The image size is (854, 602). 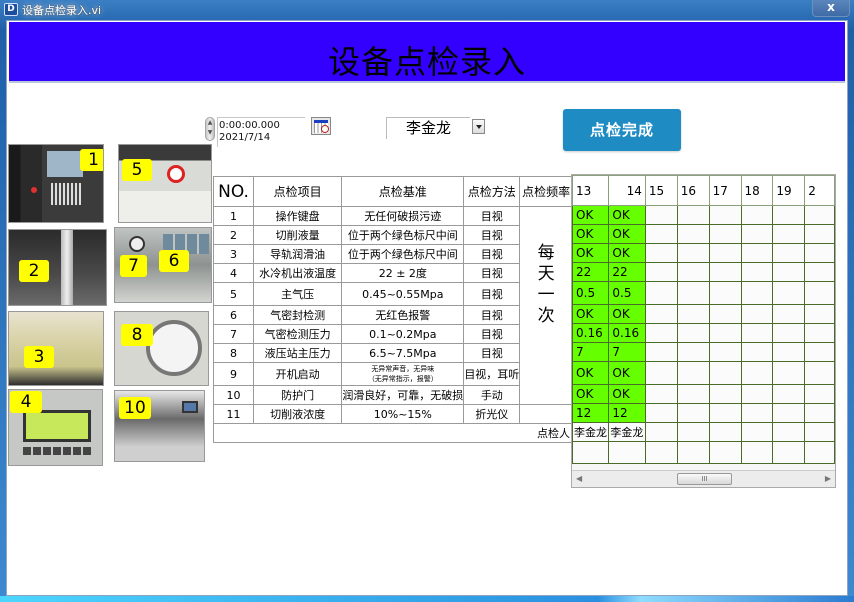 I want to click on inspector-select: 李金龙, so click(x=436, y=128).